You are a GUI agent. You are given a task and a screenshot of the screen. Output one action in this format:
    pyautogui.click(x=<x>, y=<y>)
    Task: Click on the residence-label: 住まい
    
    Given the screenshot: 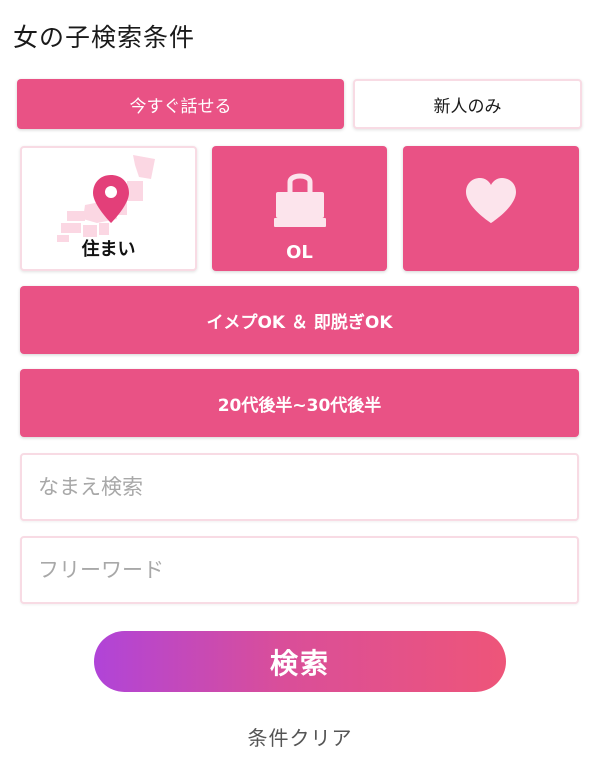 What is the action you would take?
    pyautogui.click(x=108, y=249)
    